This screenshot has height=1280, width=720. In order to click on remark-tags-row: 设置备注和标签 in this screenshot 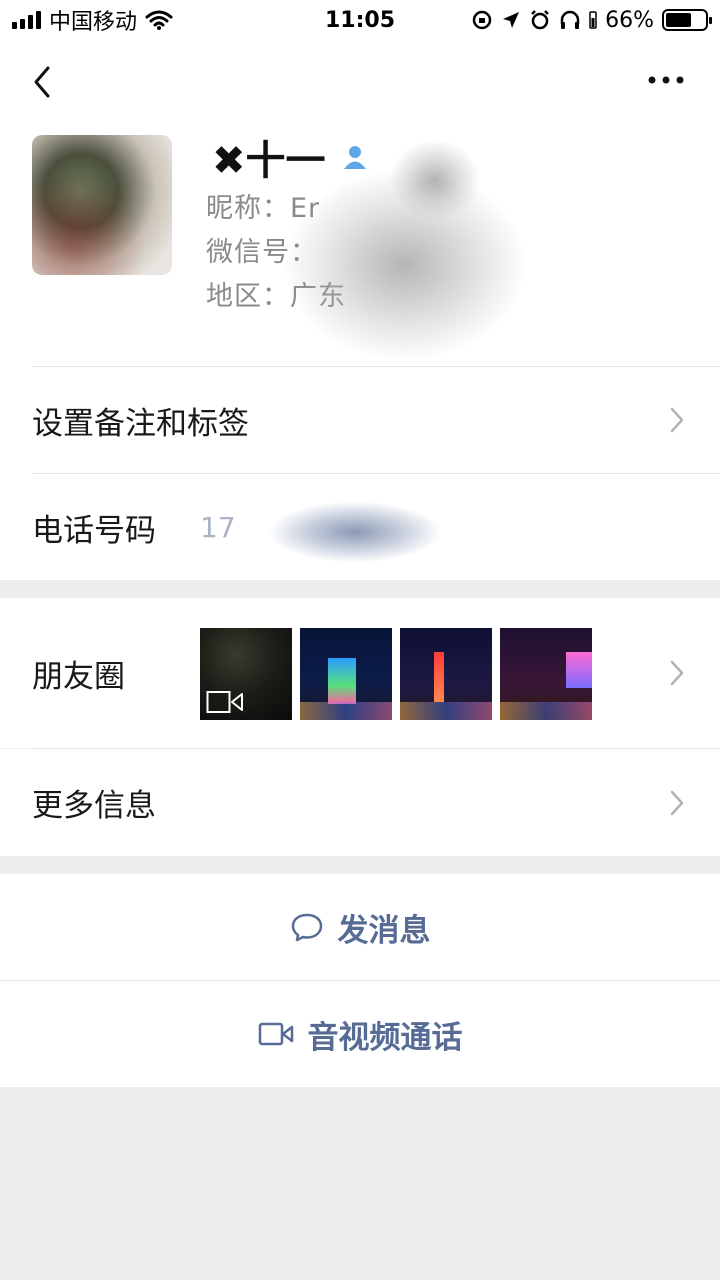, I will do `click(360, 420)`.